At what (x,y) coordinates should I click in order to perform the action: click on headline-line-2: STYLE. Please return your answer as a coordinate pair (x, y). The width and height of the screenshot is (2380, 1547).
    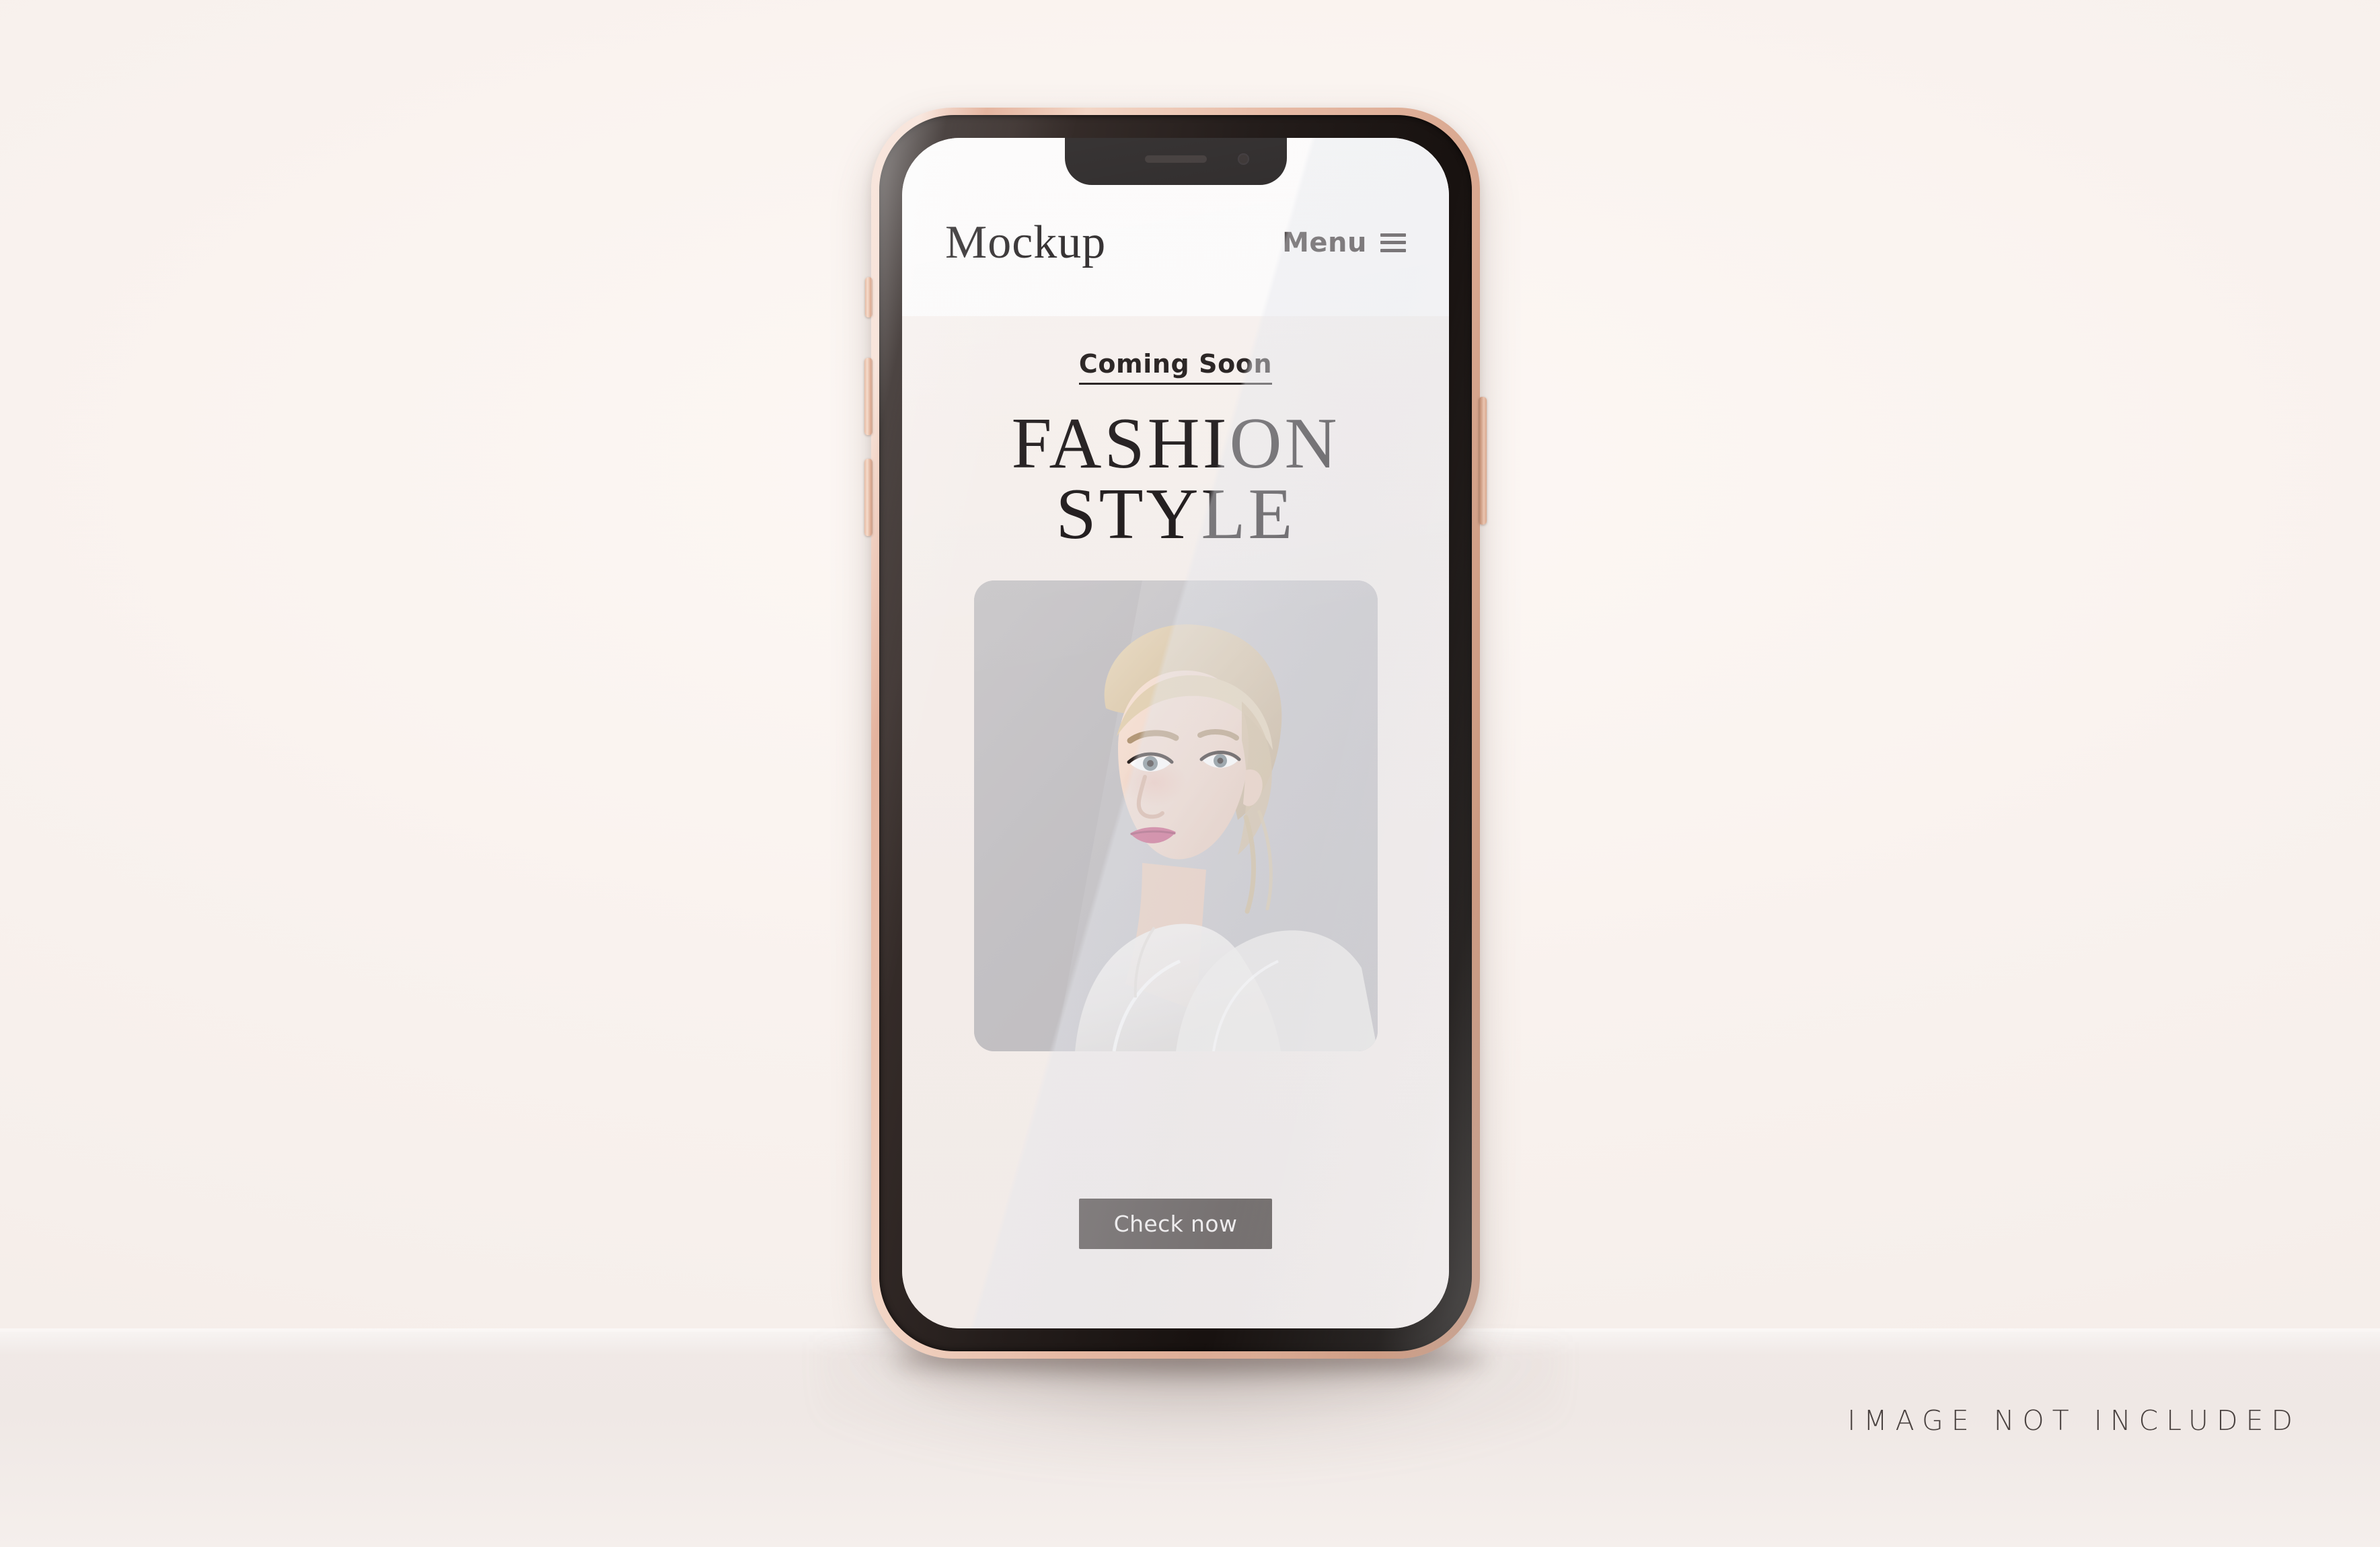
    Looking at the image, I should click on (1175, 514).